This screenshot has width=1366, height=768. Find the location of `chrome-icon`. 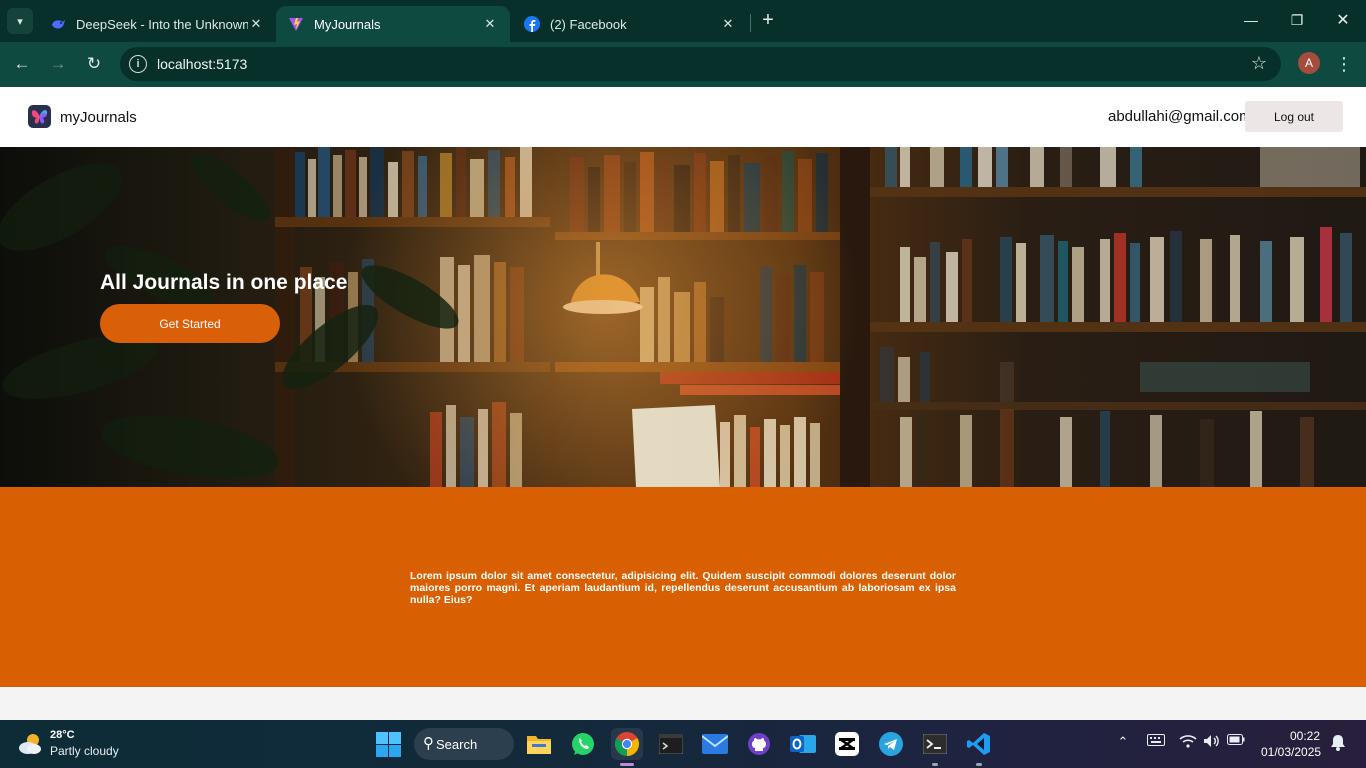

chrome-icon is located at coordinates (627, 747).